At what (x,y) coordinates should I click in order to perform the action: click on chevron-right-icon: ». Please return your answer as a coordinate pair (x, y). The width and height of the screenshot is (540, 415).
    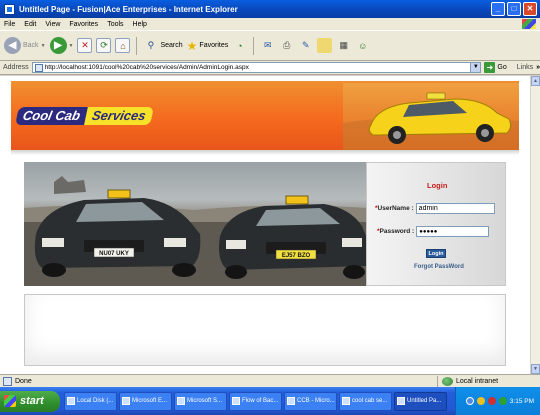
    Looking at the image, I should click on (538, 67).